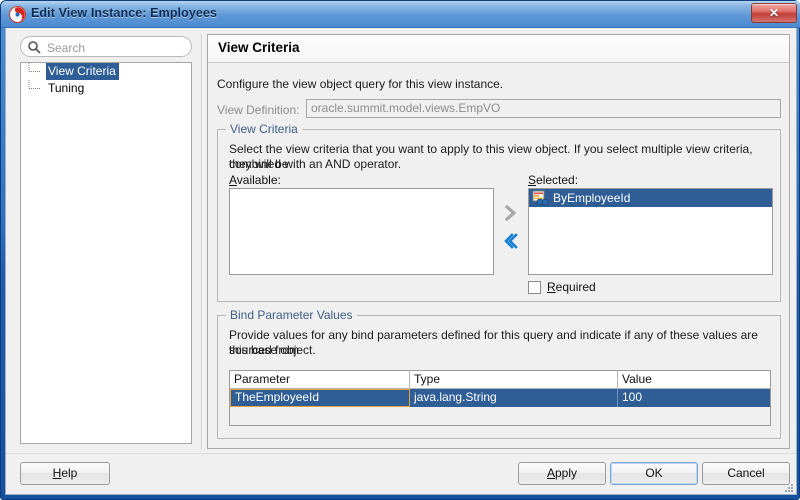 The width and height of the screenshot is (800, 500). Describe the element at coordinates (264, 129) in the screenshot. I see `group-title: View Criteria` at that location.